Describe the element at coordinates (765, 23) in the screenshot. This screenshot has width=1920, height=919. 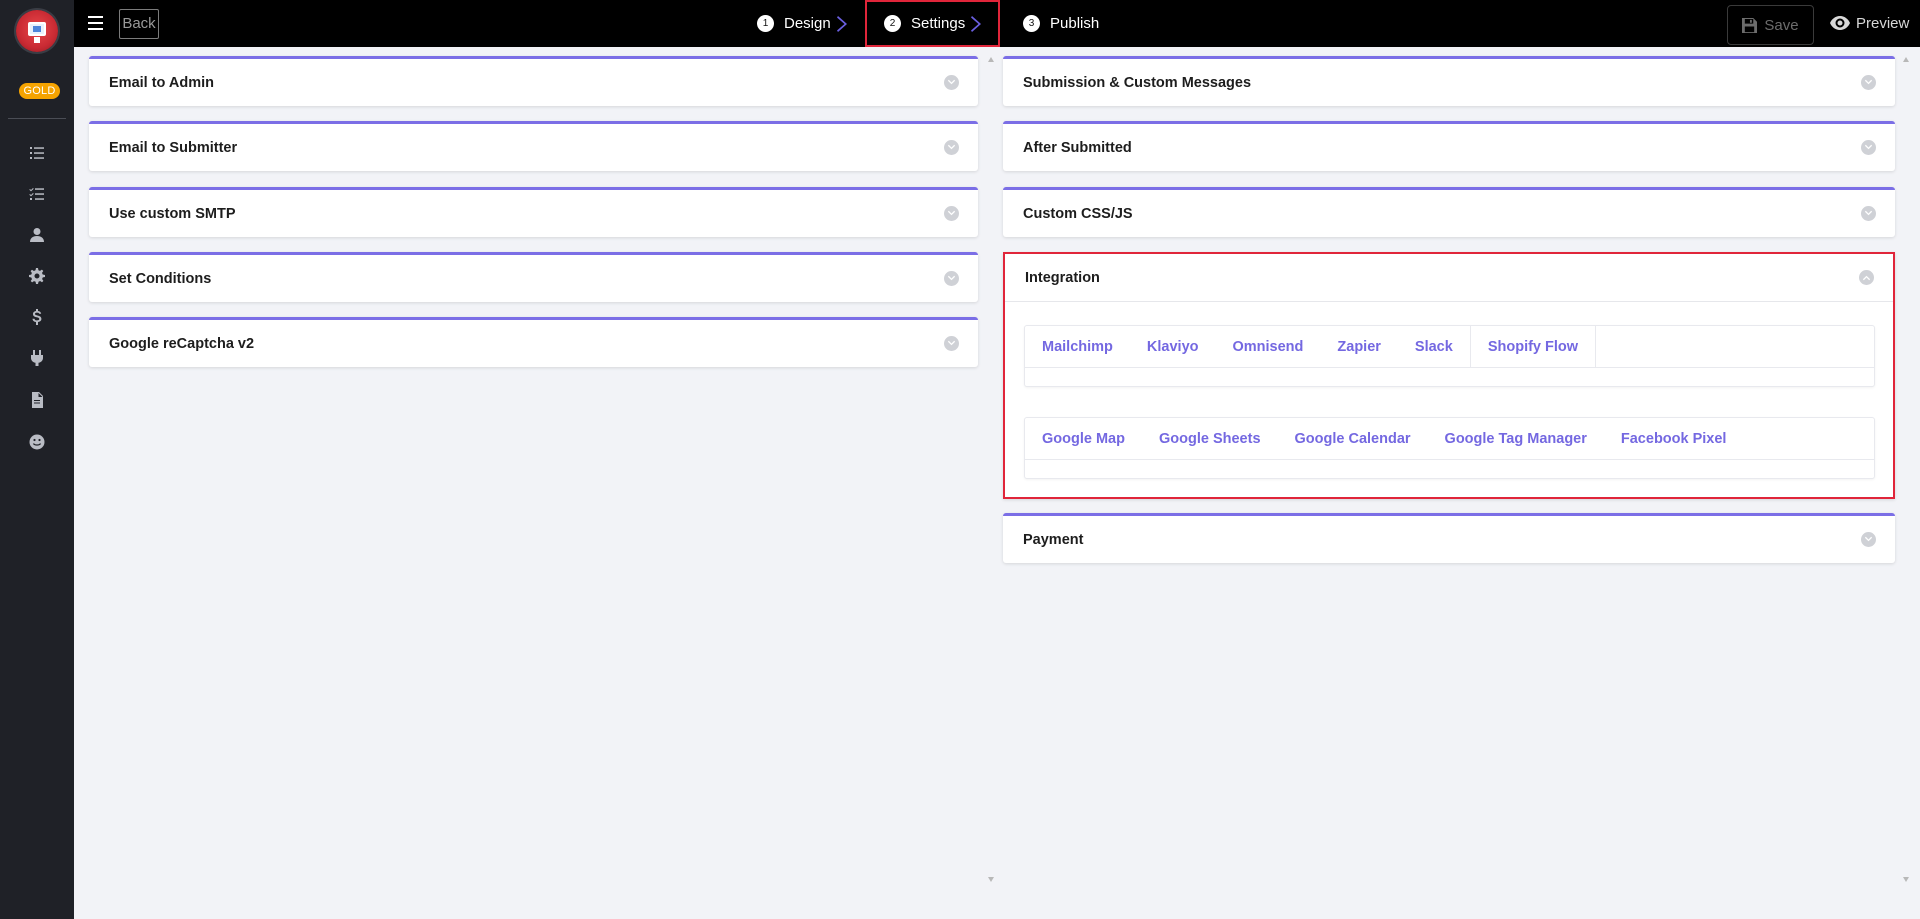
I see `step-number: 1` at that location.